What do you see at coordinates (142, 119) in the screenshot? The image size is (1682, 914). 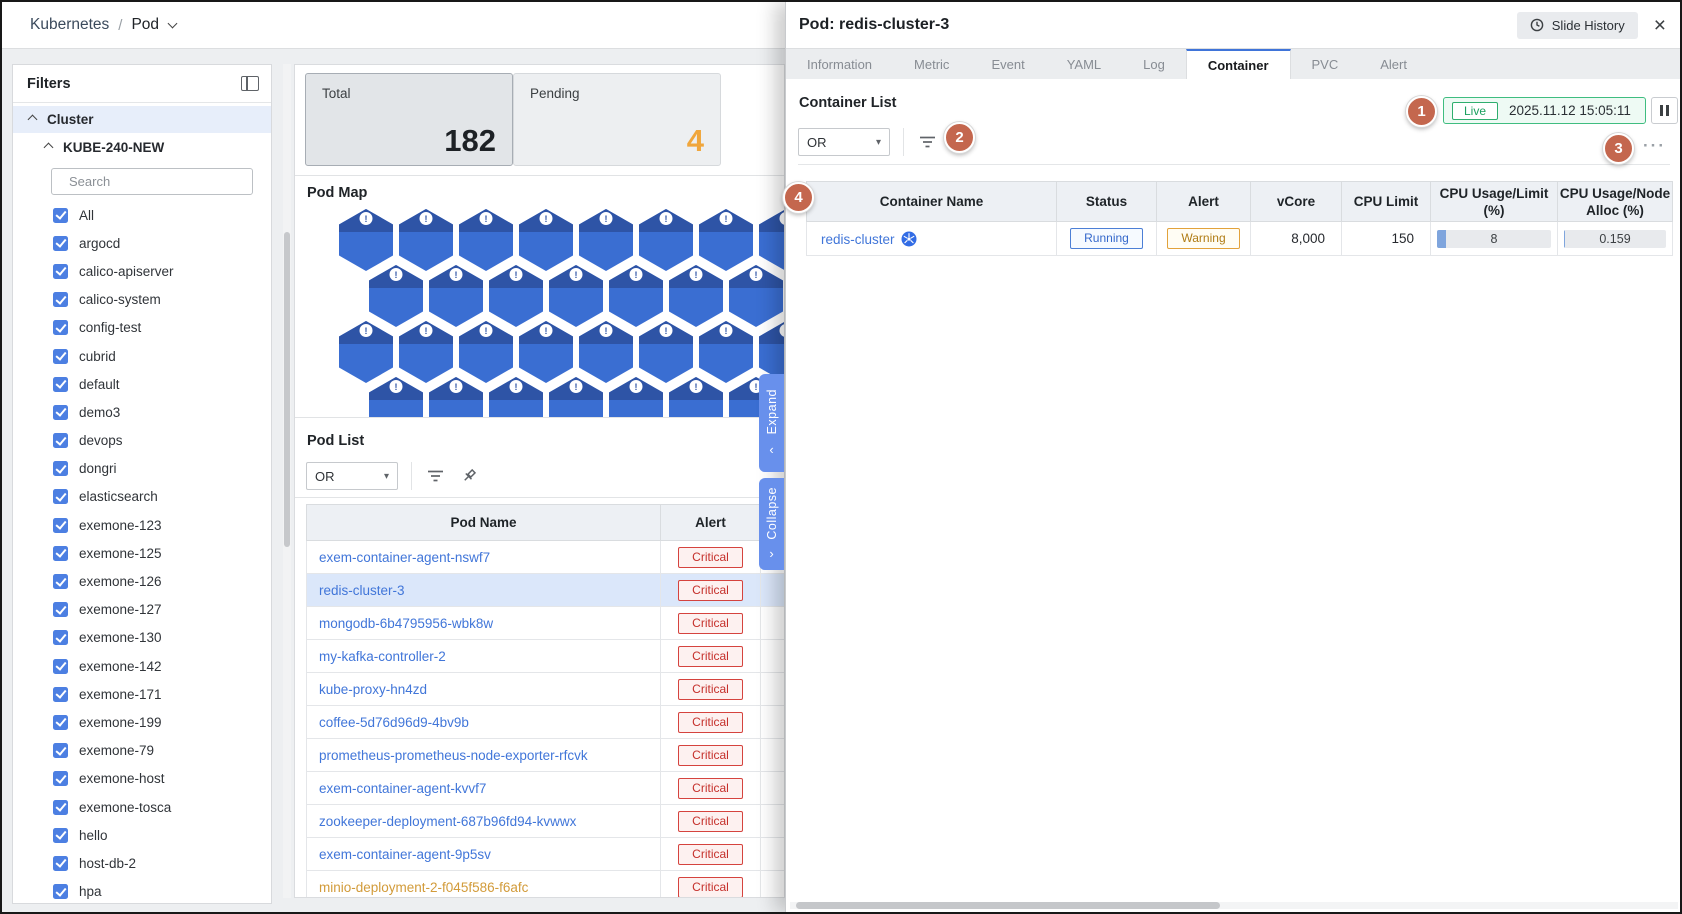 I see `tree-node-cluster: Cluster` at bounding box center [142, 119].